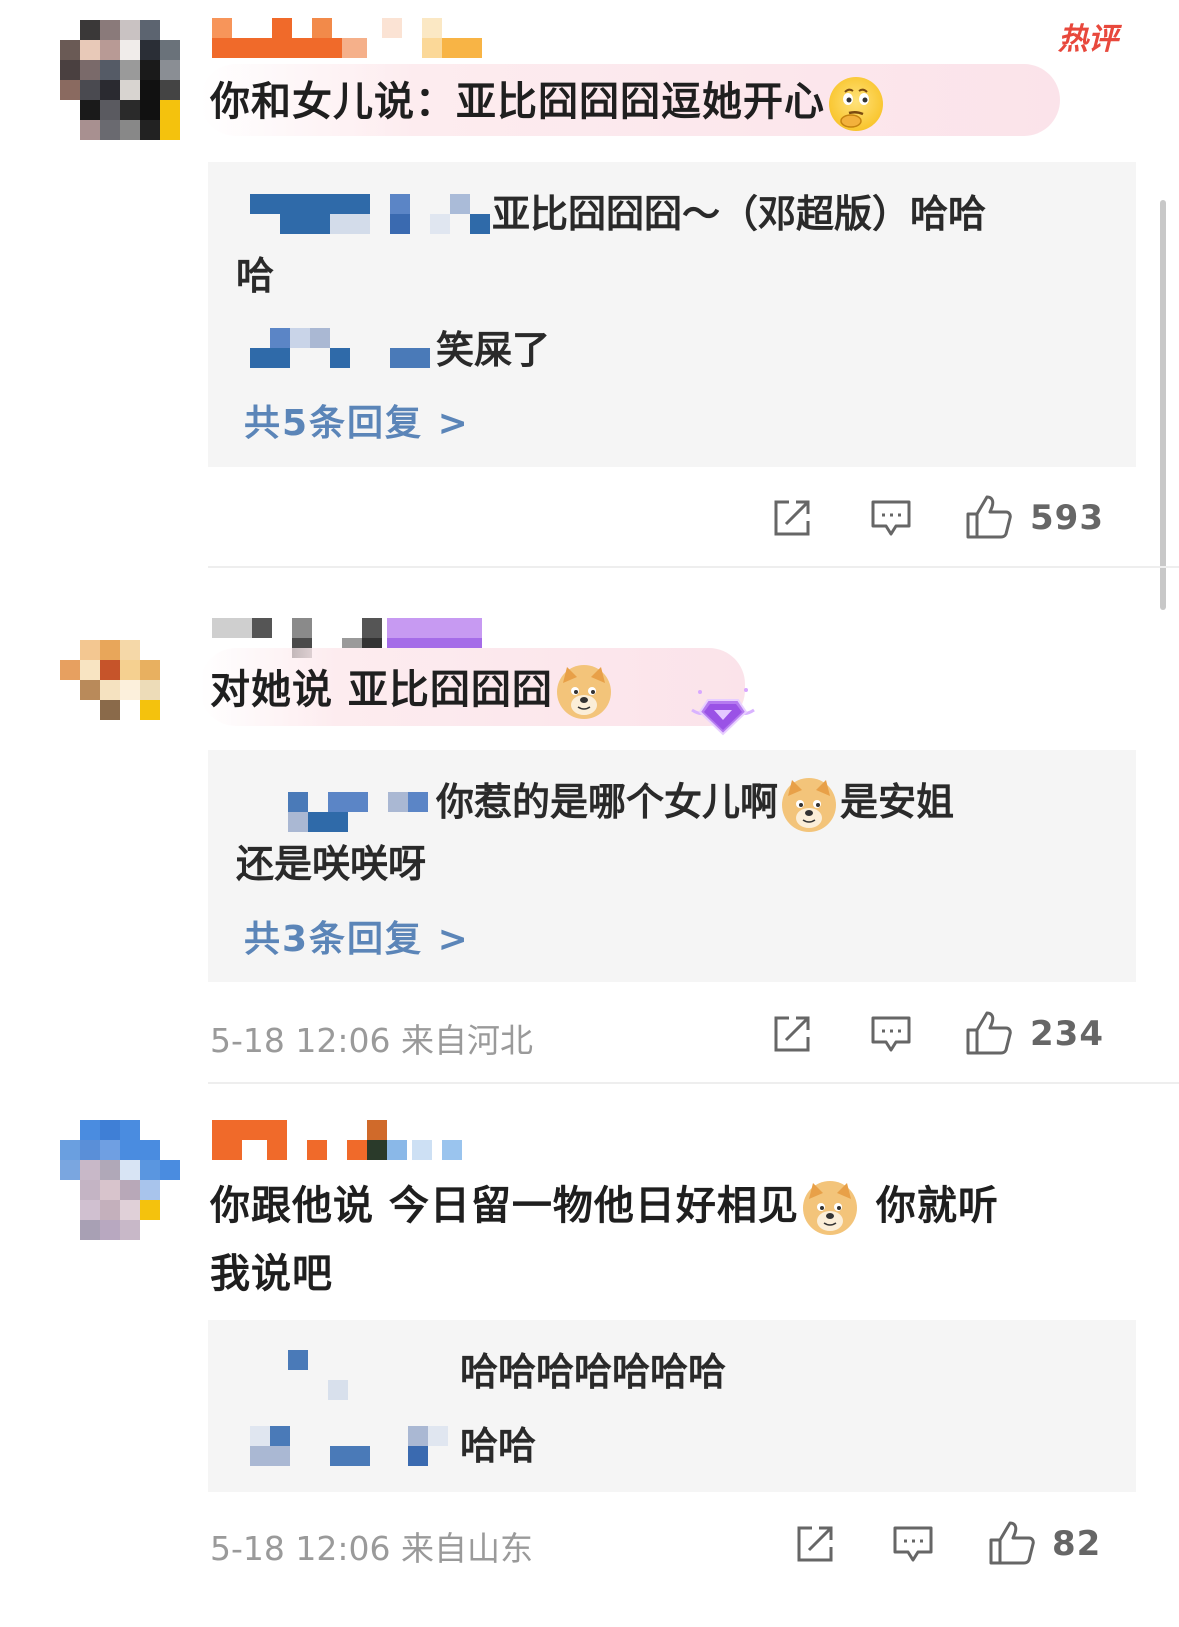  Describe the element at coordinates (1067, 1034) in the screenshot. I see `like-count: 234` at that location.